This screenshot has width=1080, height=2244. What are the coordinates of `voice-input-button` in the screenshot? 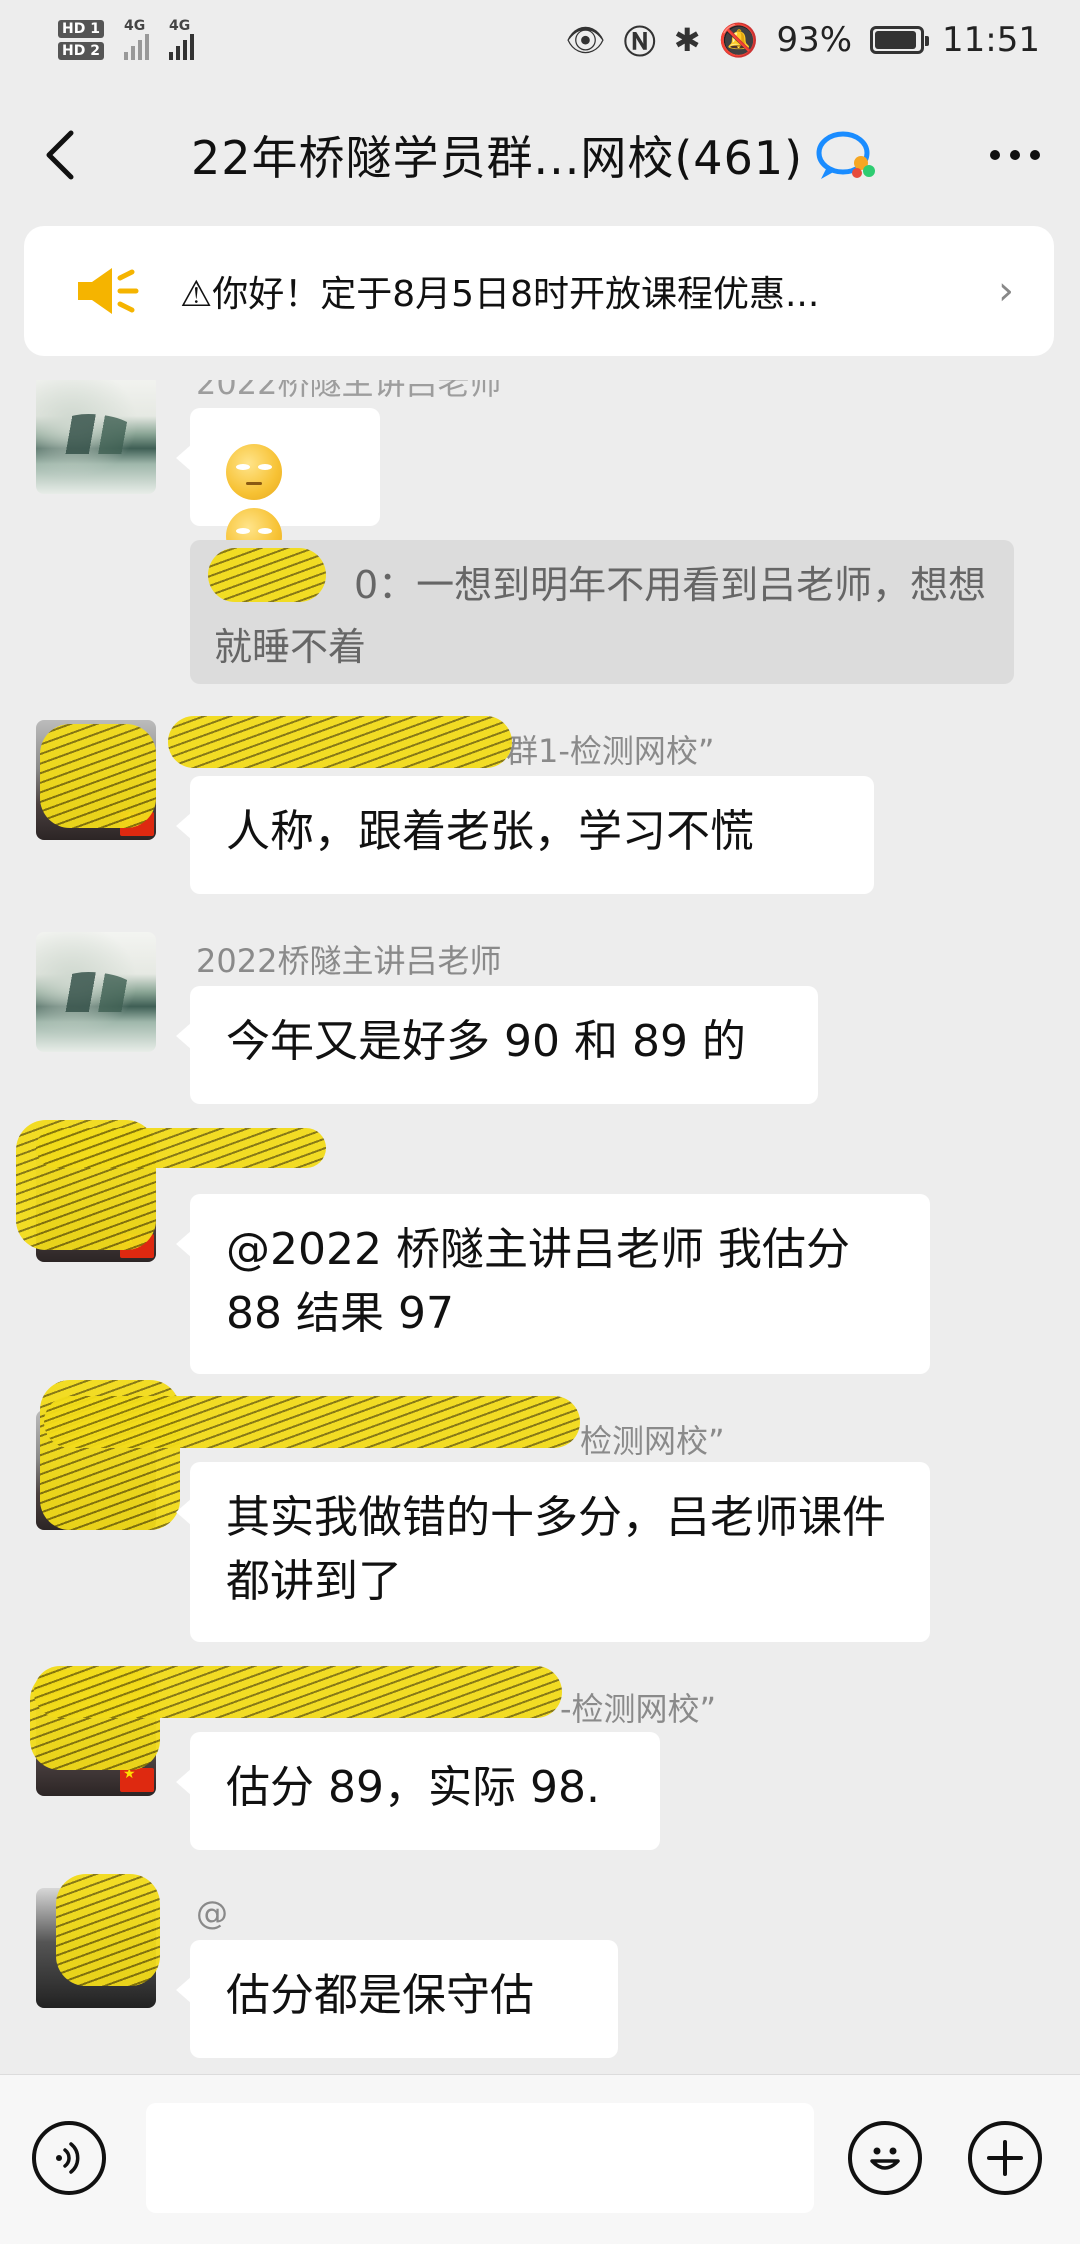 It's located at (69, 2158).